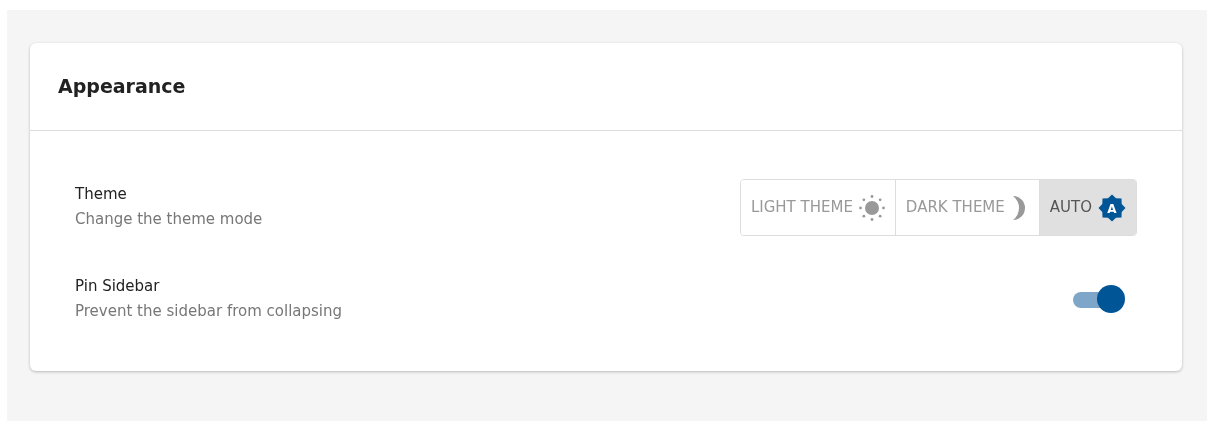 This screenshot has height=421, width=1207. I want to click on theme-option: LIGHT THEME, so click(818, 207).